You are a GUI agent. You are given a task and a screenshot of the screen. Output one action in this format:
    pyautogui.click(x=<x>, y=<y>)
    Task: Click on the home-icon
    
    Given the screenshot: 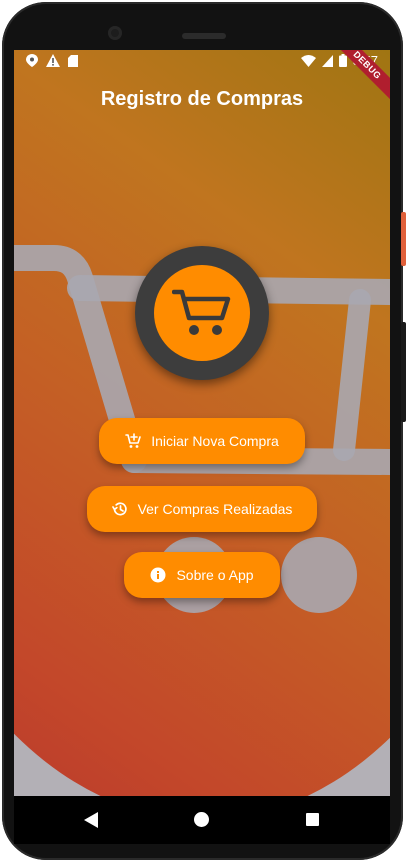 What is the action you would take?
    pyautogui.click(x=201, y=819)
    